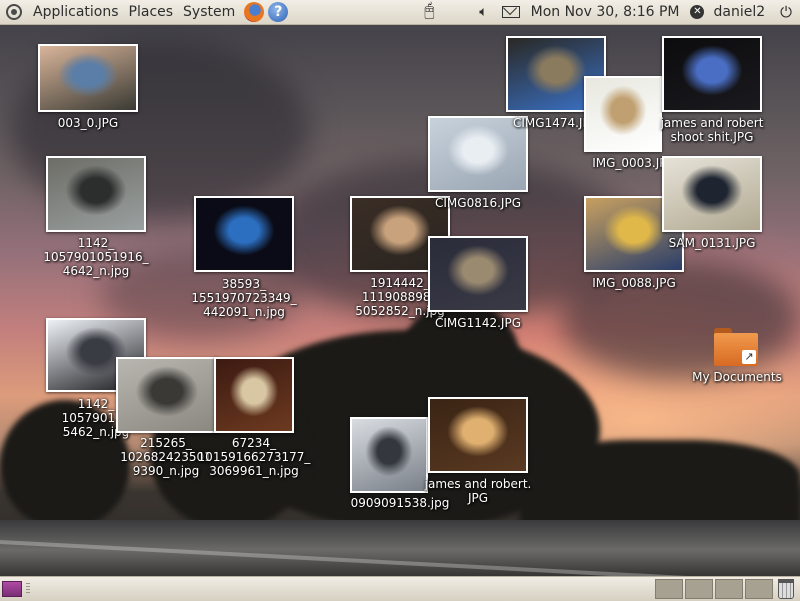 The height and width of the screenshot is (601, 800). I want to click on user-switch-icon: ✕, so click(697, 12).